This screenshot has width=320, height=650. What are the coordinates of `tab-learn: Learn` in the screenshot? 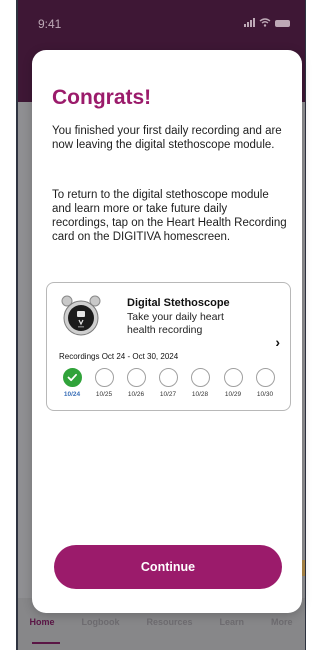 It's located at (231, 622).